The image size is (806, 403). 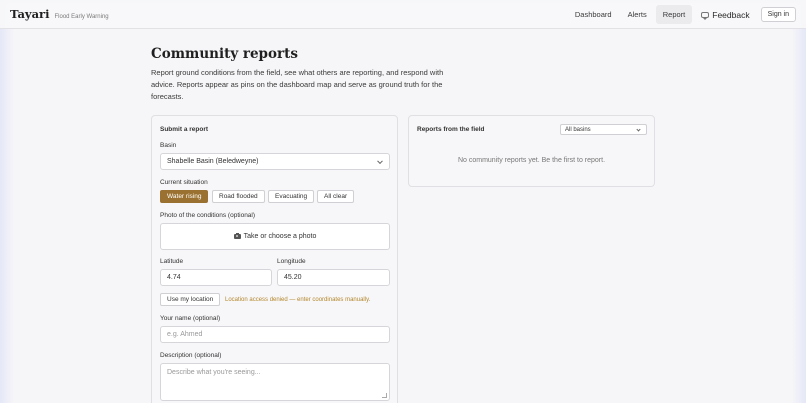 I want to click on nav-alerts: Alerts, so click(x=637, y=14).